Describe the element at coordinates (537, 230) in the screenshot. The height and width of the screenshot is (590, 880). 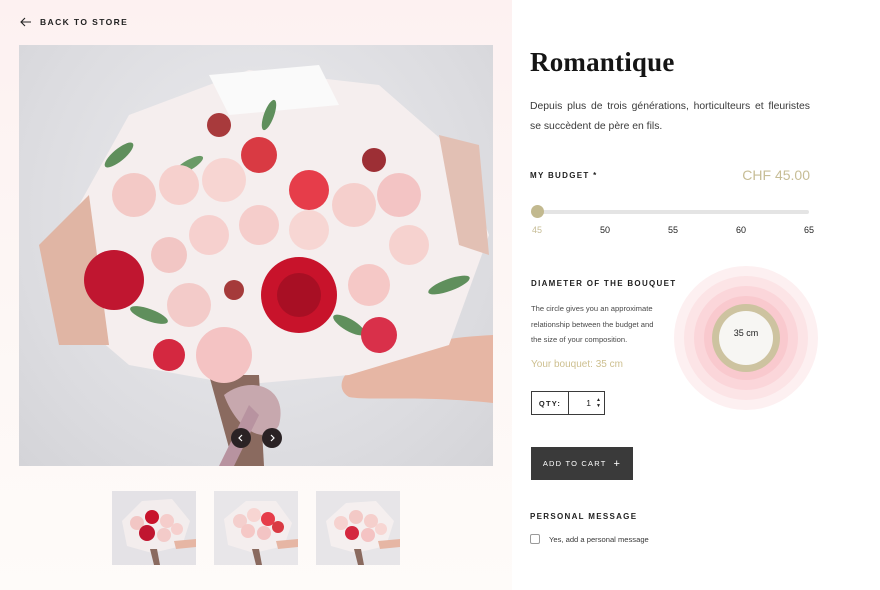
I see `budget-tick: 45` at that location.